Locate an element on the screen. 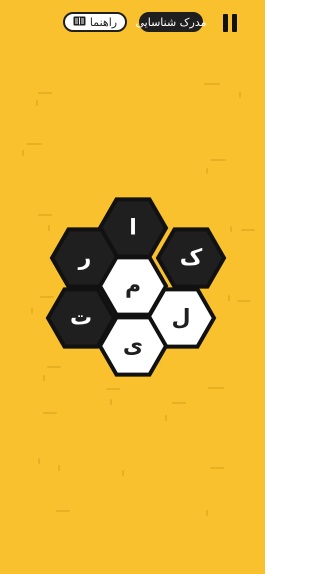 This screenshot has width=320, height=574. hex-tile-letter: ت is located at coordinates (81, 318).